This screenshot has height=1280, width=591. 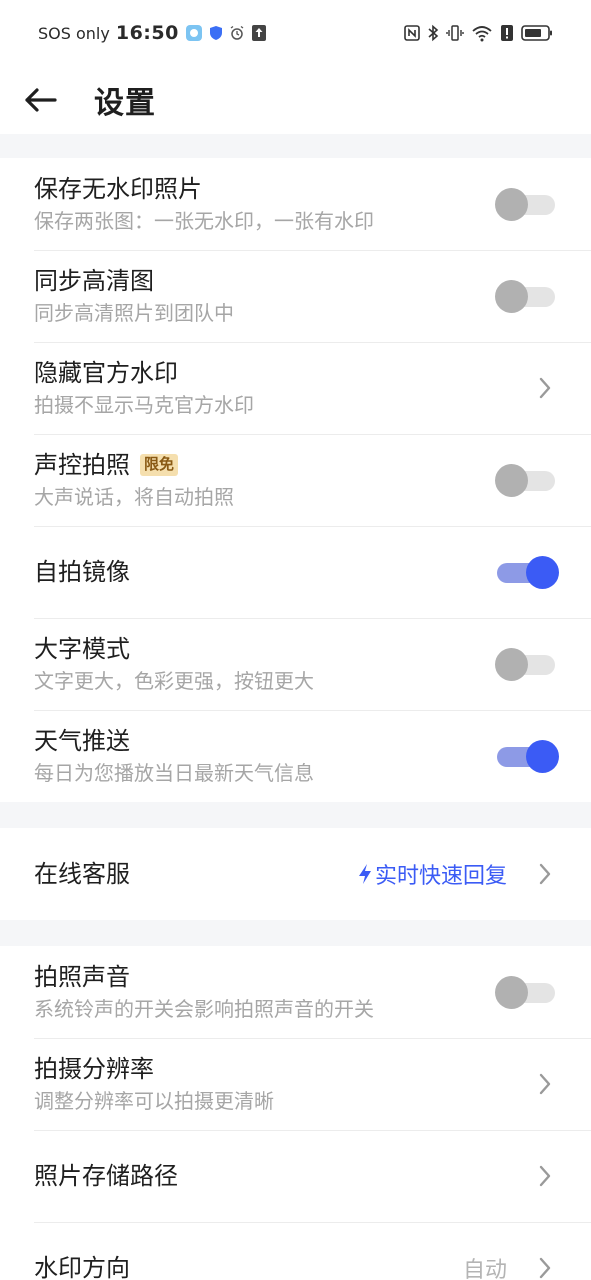 I want to click on setting-row-hide-official-watermark: 隐藏官方水印 拍摄不显示马克官方水印, so click(x=295, y=388).